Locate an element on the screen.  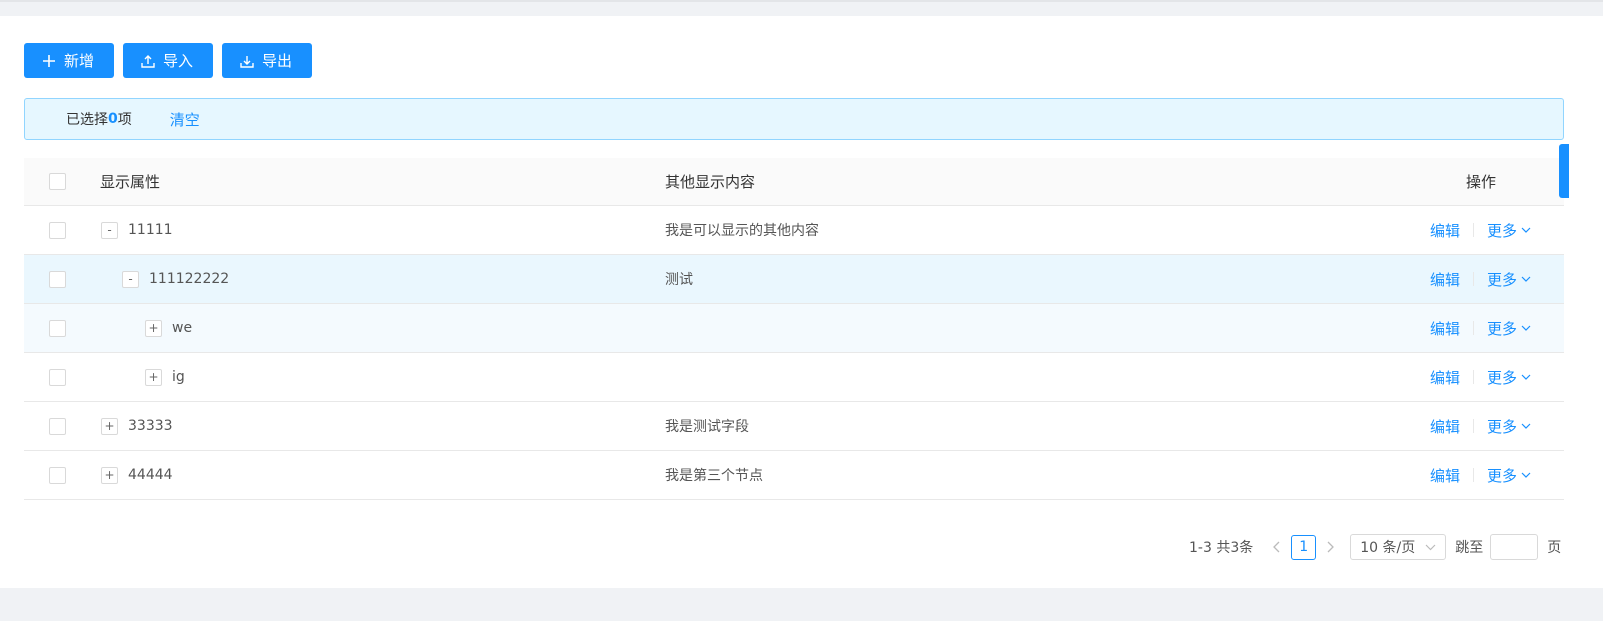
import-button-label: 导入 is located at coordinates (178, 61).